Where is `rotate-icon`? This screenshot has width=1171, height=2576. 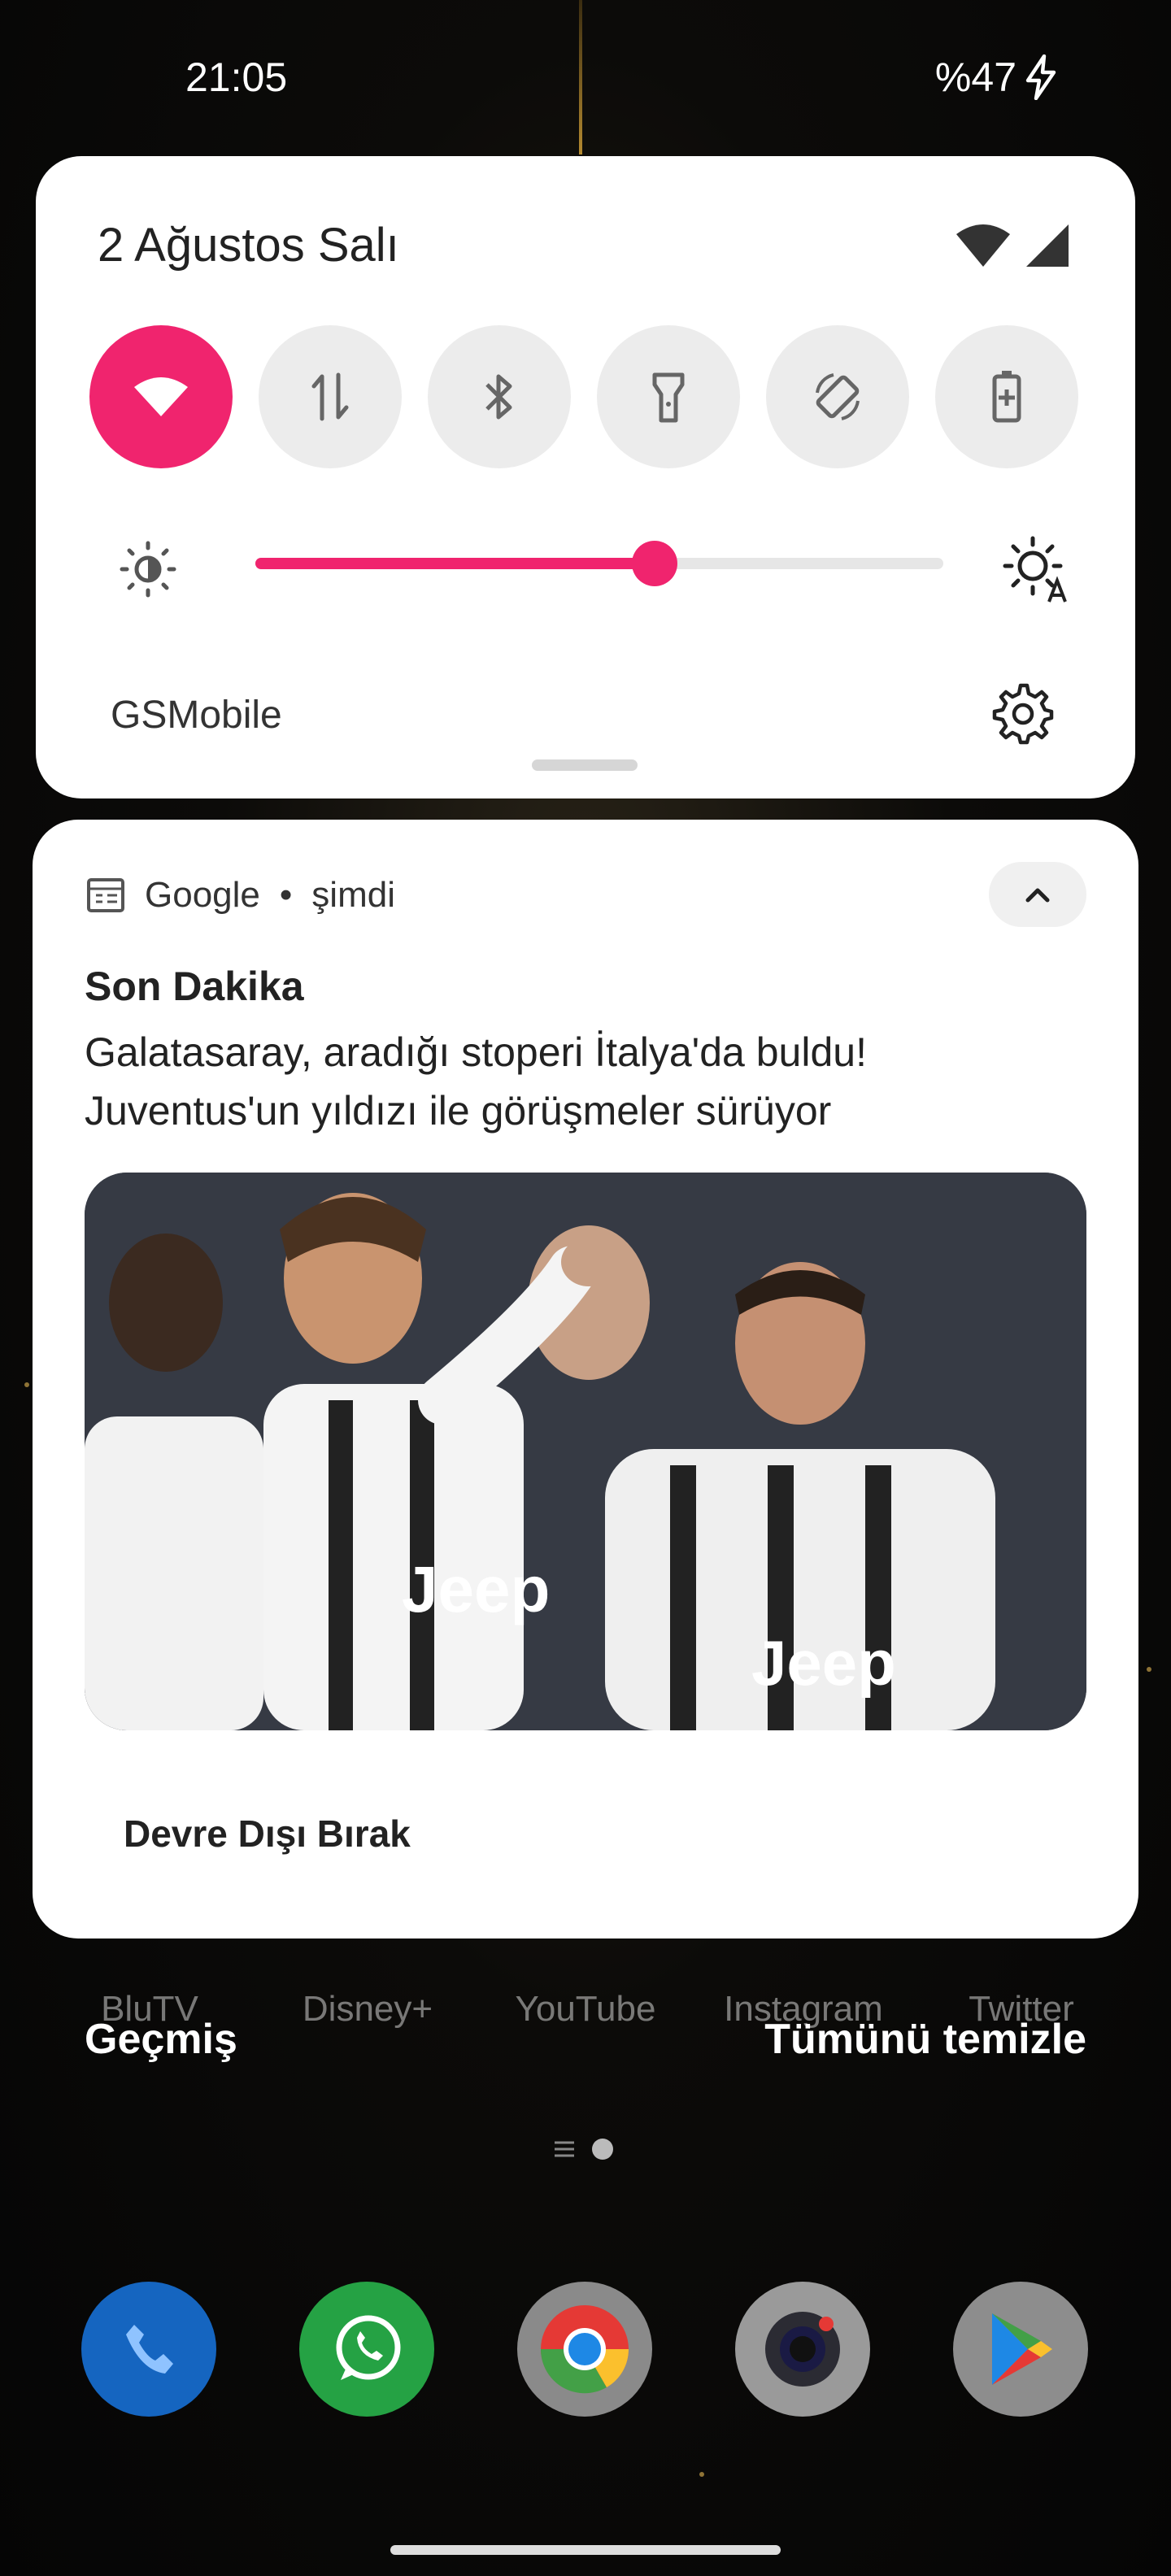
rotate-icon is located at coordinates (838, 397).